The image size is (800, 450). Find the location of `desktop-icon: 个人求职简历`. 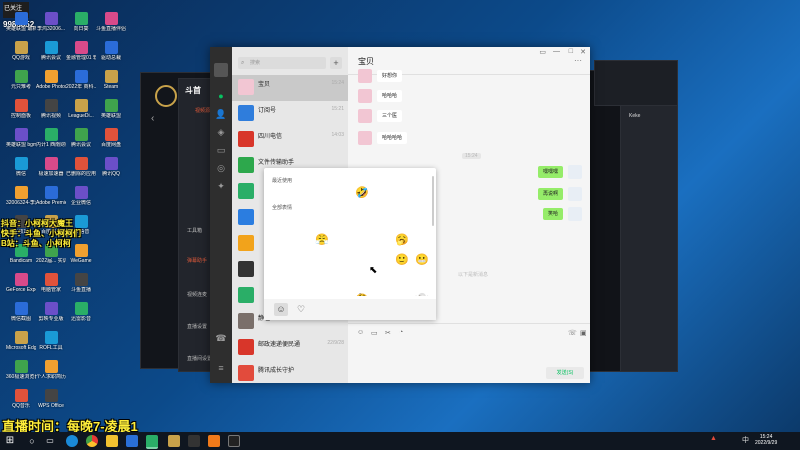

desktop-icon: 个人求职简历 is located at coordinates (51, 370).